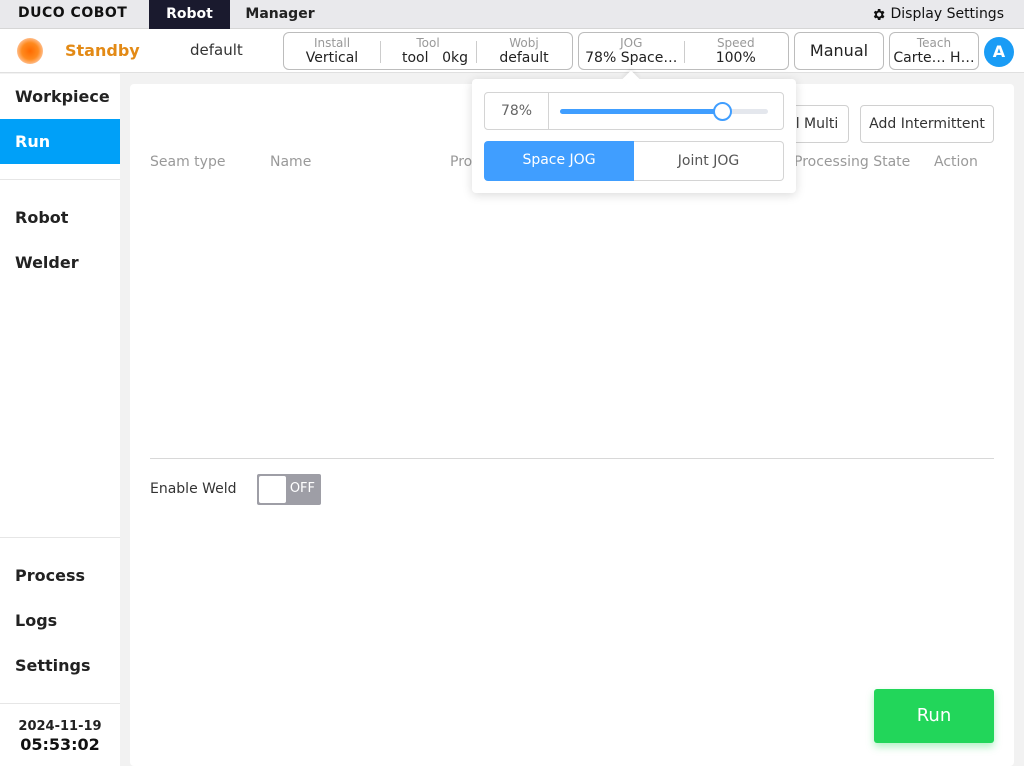  I want to click on jog-speed-control: 78%, so click(634, 111).